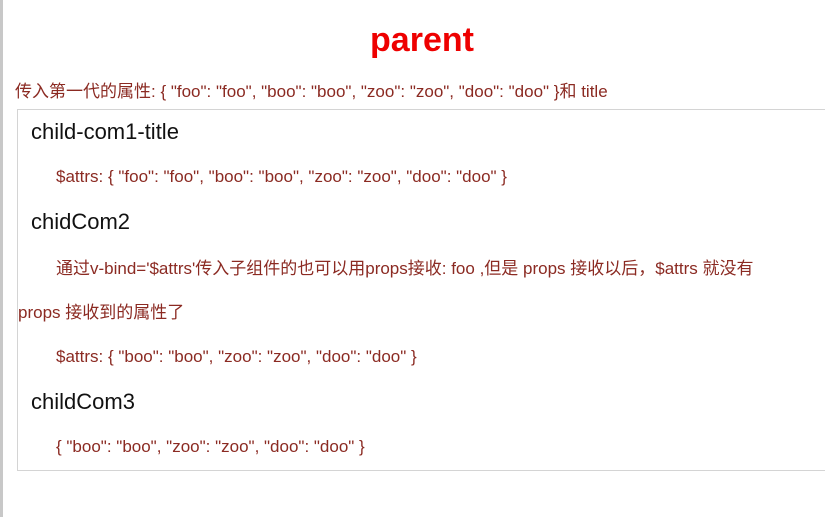 This screenshot has width=825, height=517. Describe the element at coordinates (422, 40) in the screenshot. I see `page-title: parent` at that location.